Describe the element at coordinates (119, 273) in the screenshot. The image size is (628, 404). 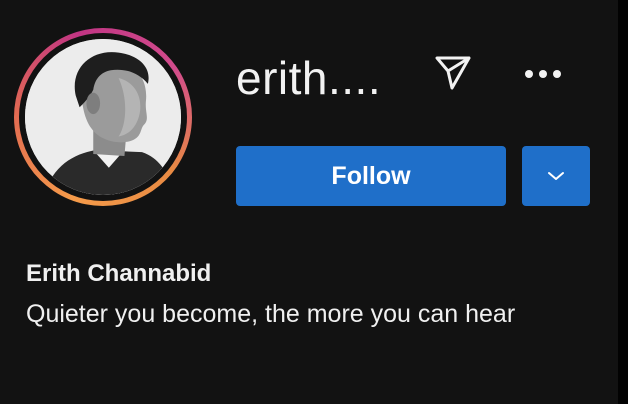
I see `full-name: Erith Channabid` at that location.